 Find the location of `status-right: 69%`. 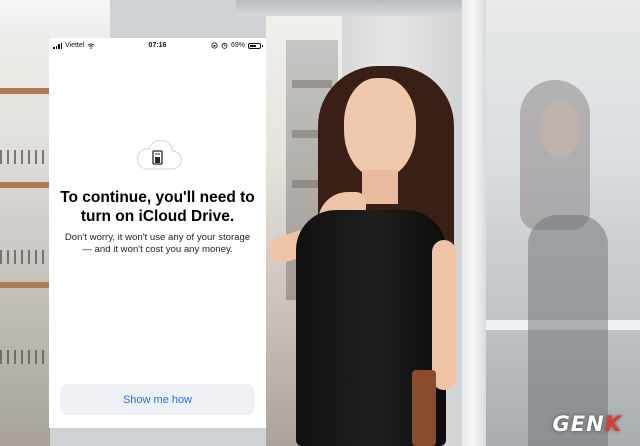

status-right: 69% is located at coordinates (237, 45).